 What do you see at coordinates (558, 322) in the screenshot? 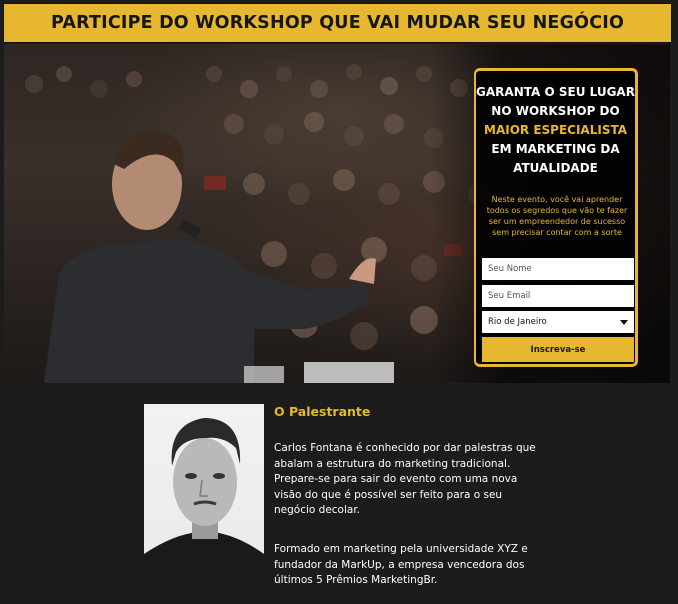
I see `city-select: Rio de Janeiro` at bounding box center [558, 322].